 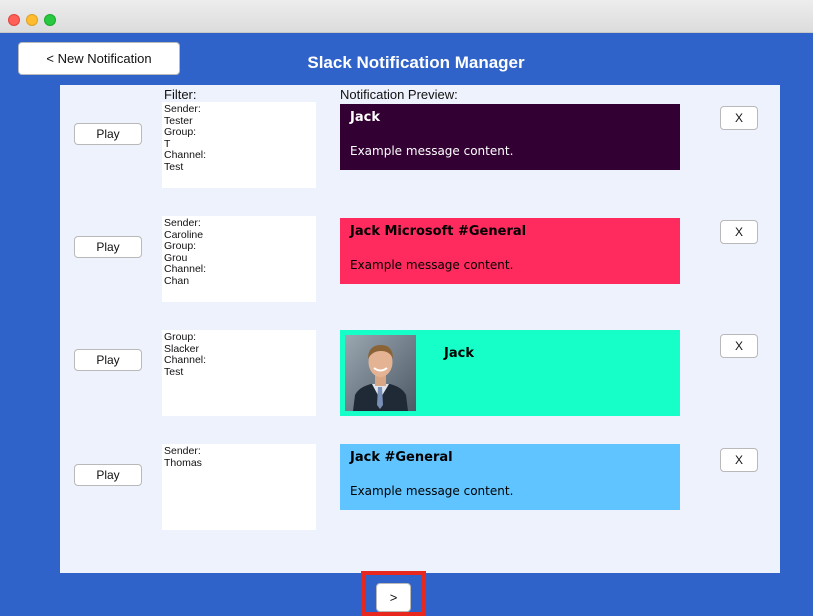 I want to click on notification-row: Play Group: Slacker Channel: Test Jack X, so click(x=420, y=373).